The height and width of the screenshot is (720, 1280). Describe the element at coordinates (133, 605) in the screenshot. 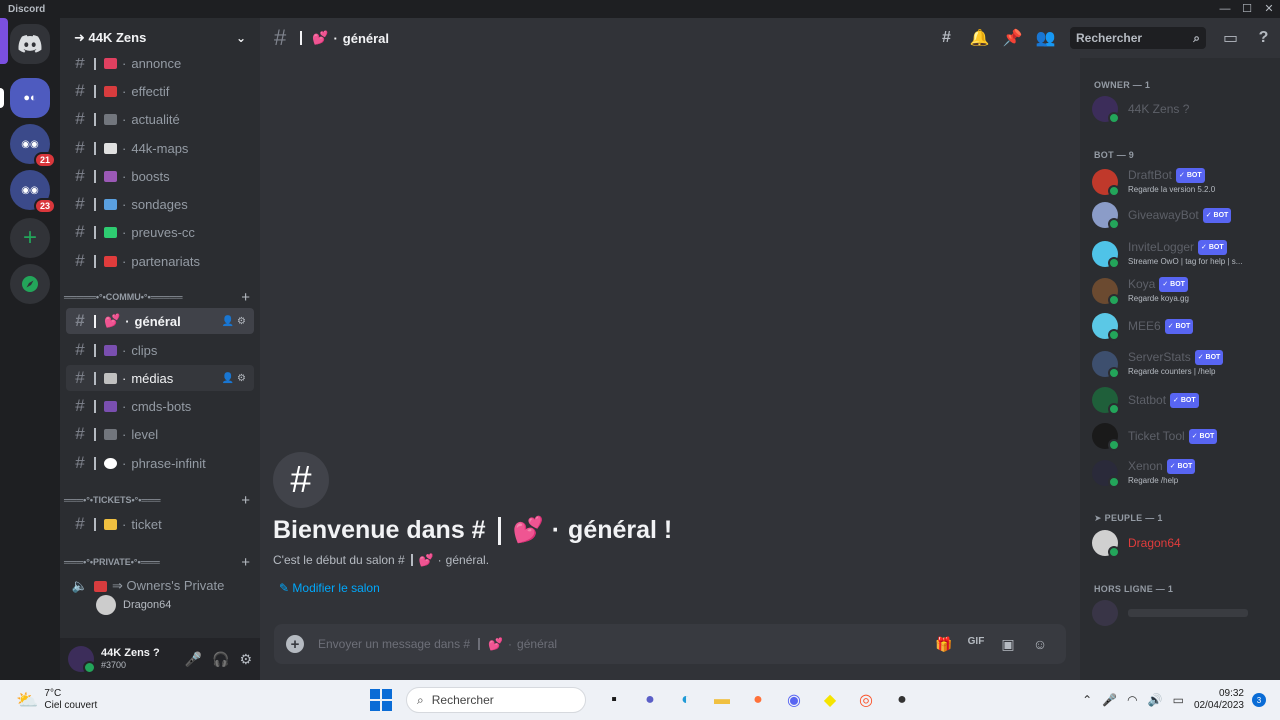

I see `voice-connected-user: Dragon64` at that location.